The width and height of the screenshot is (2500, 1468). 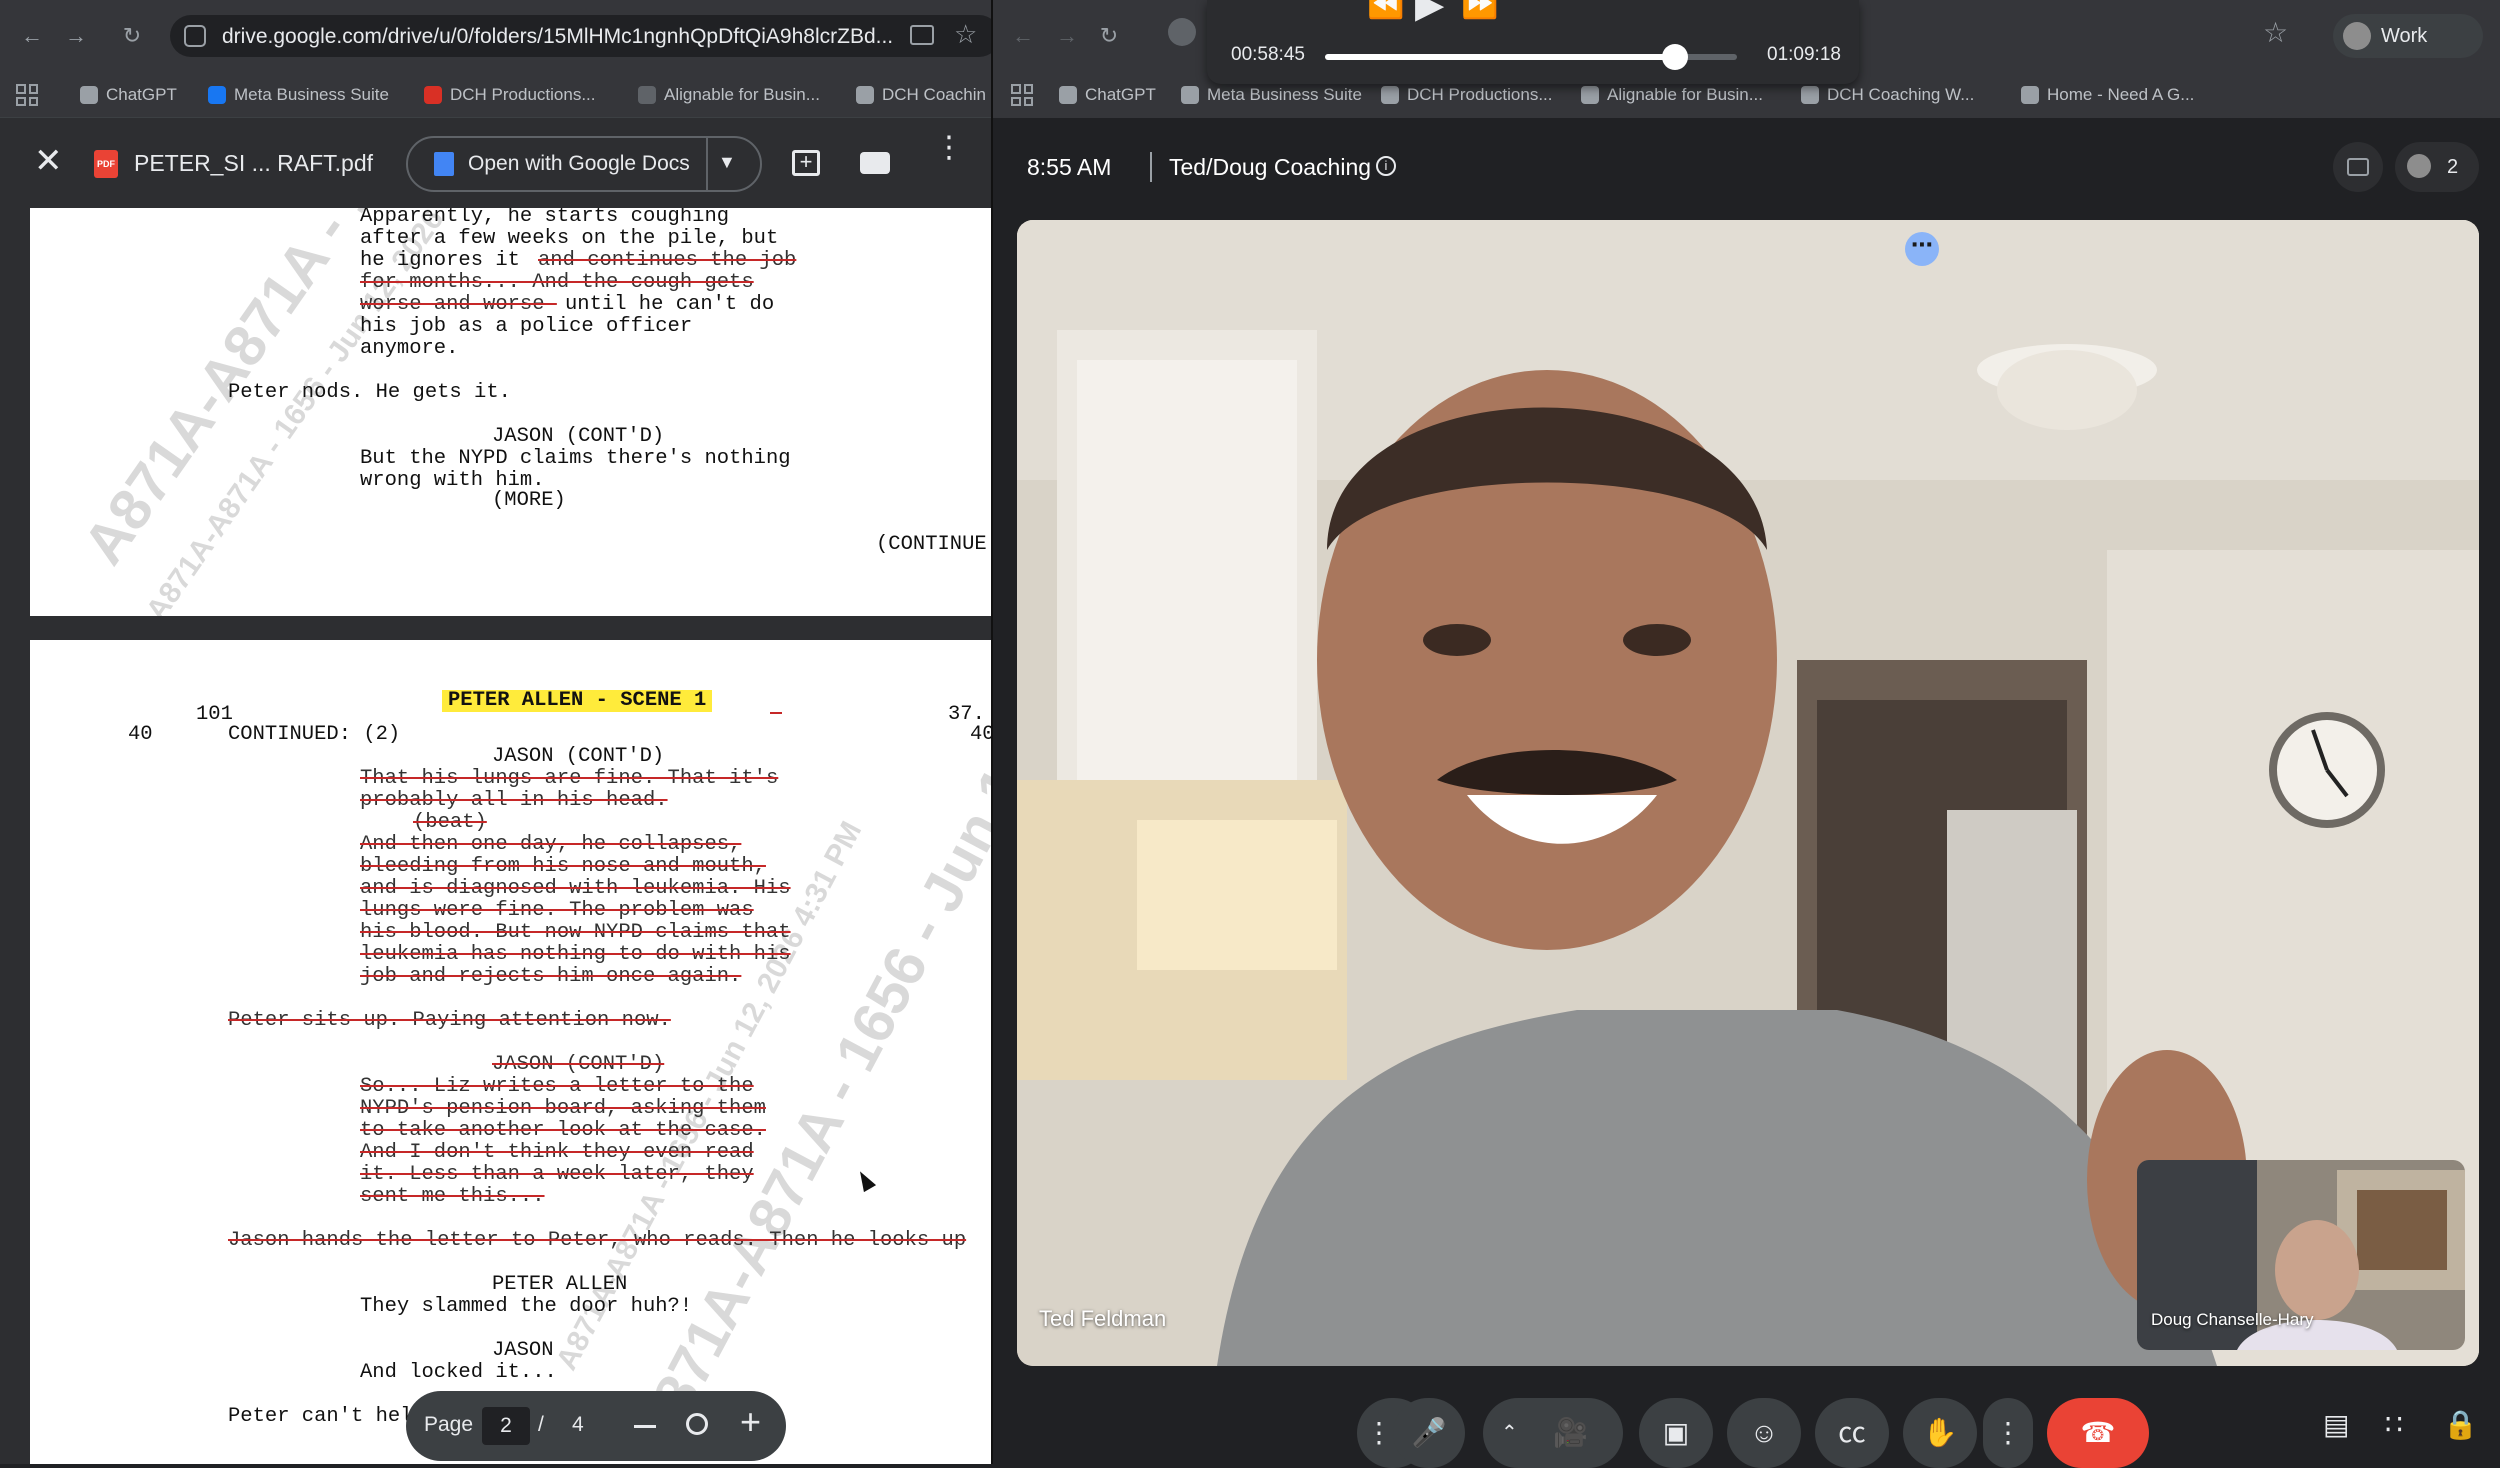 I want to click on seek-bar, so click(x=1531, y=57).